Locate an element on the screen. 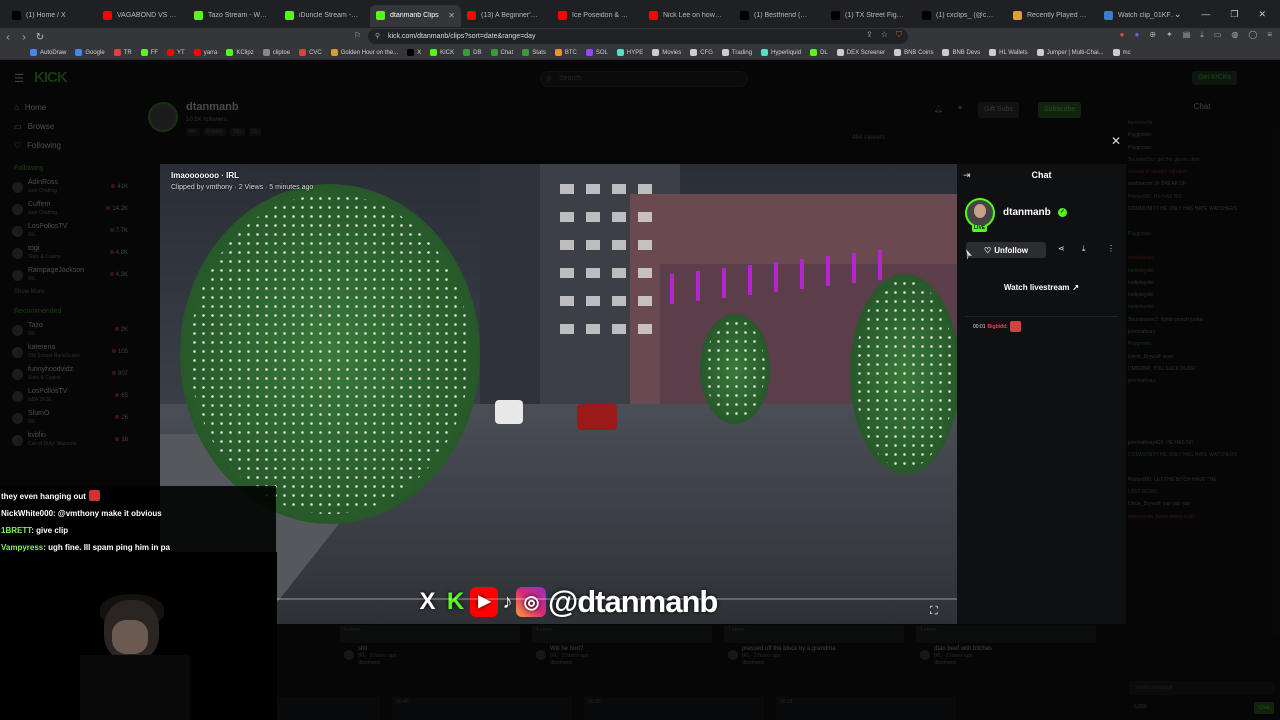 The width and height of the screenshot is (1280, 720). bookmark-item: DB is located at coordinates (472, 52).